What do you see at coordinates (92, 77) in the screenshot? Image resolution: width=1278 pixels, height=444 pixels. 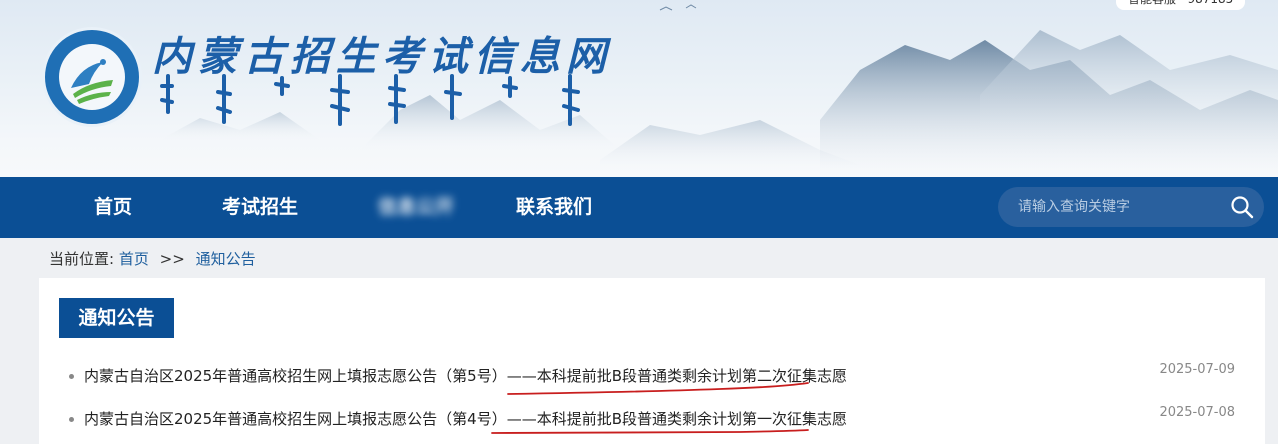 I see `site-logo` at bounding box center [92, 77].